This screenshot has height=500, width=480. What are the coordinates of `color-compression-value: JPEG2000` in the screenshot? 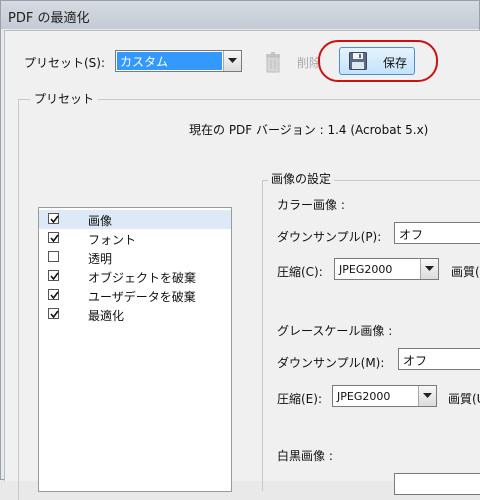 It's located at (366, 269).